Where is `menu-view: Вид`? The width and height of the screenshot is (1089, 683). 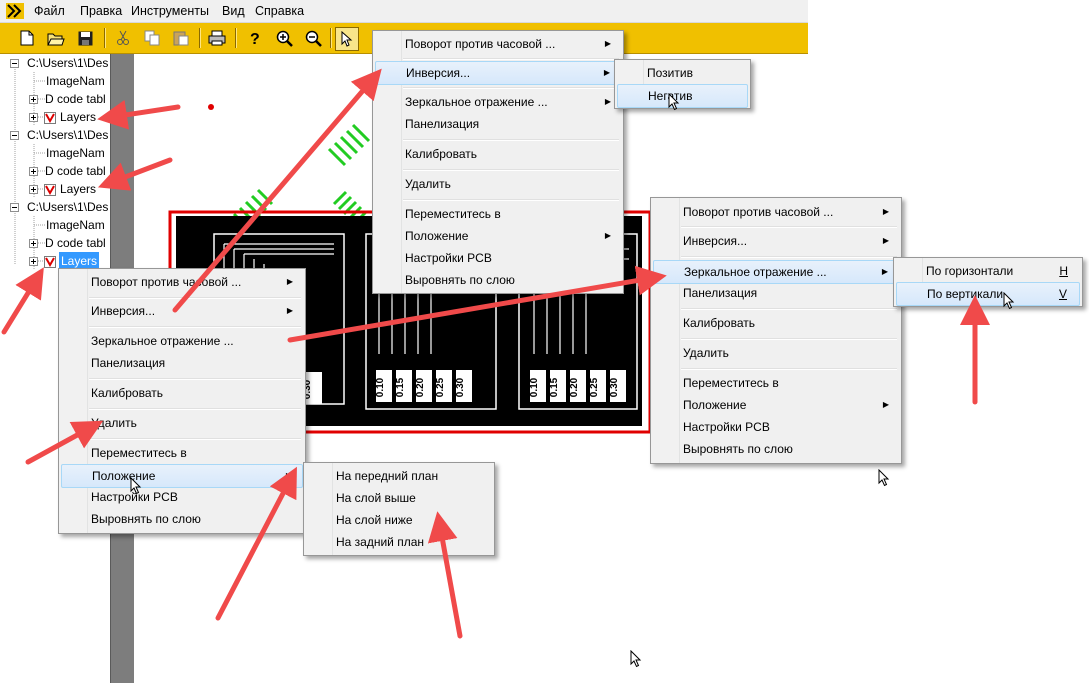
menu-view: Вид is located at coordinates (233, 11).